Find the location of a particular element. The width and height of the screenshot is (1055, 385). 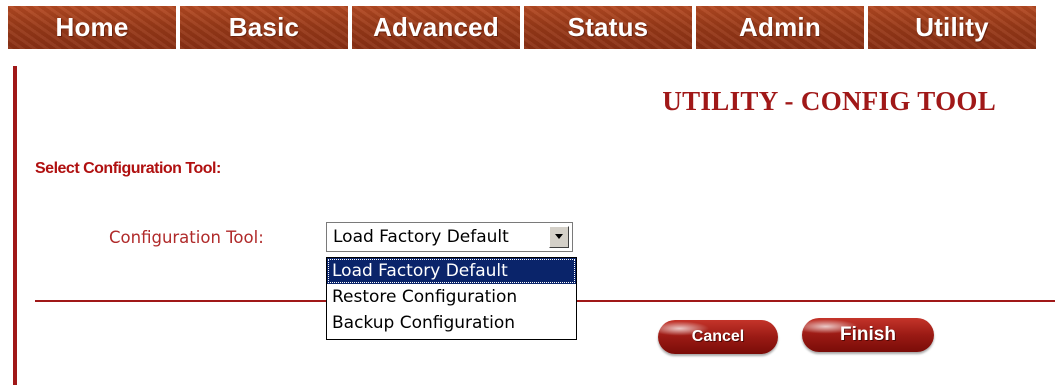

tab-utility: Utility is located at coordinates (952, 27).